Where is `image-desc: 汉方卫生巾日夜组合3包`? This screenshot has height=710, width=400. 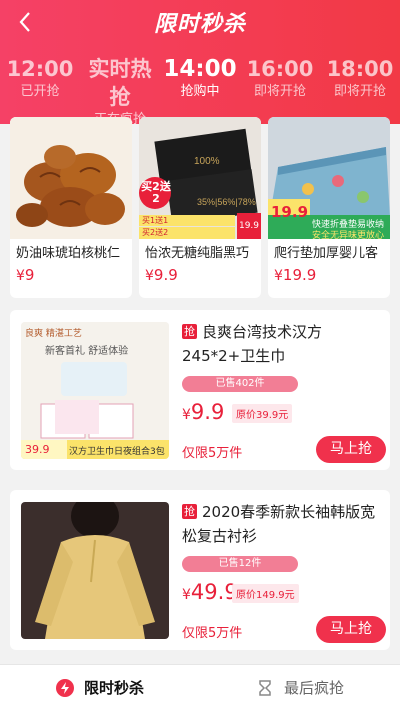 image-desc: 汉方卫生巾日夜组合3包 is located at coordinates (117, 452).